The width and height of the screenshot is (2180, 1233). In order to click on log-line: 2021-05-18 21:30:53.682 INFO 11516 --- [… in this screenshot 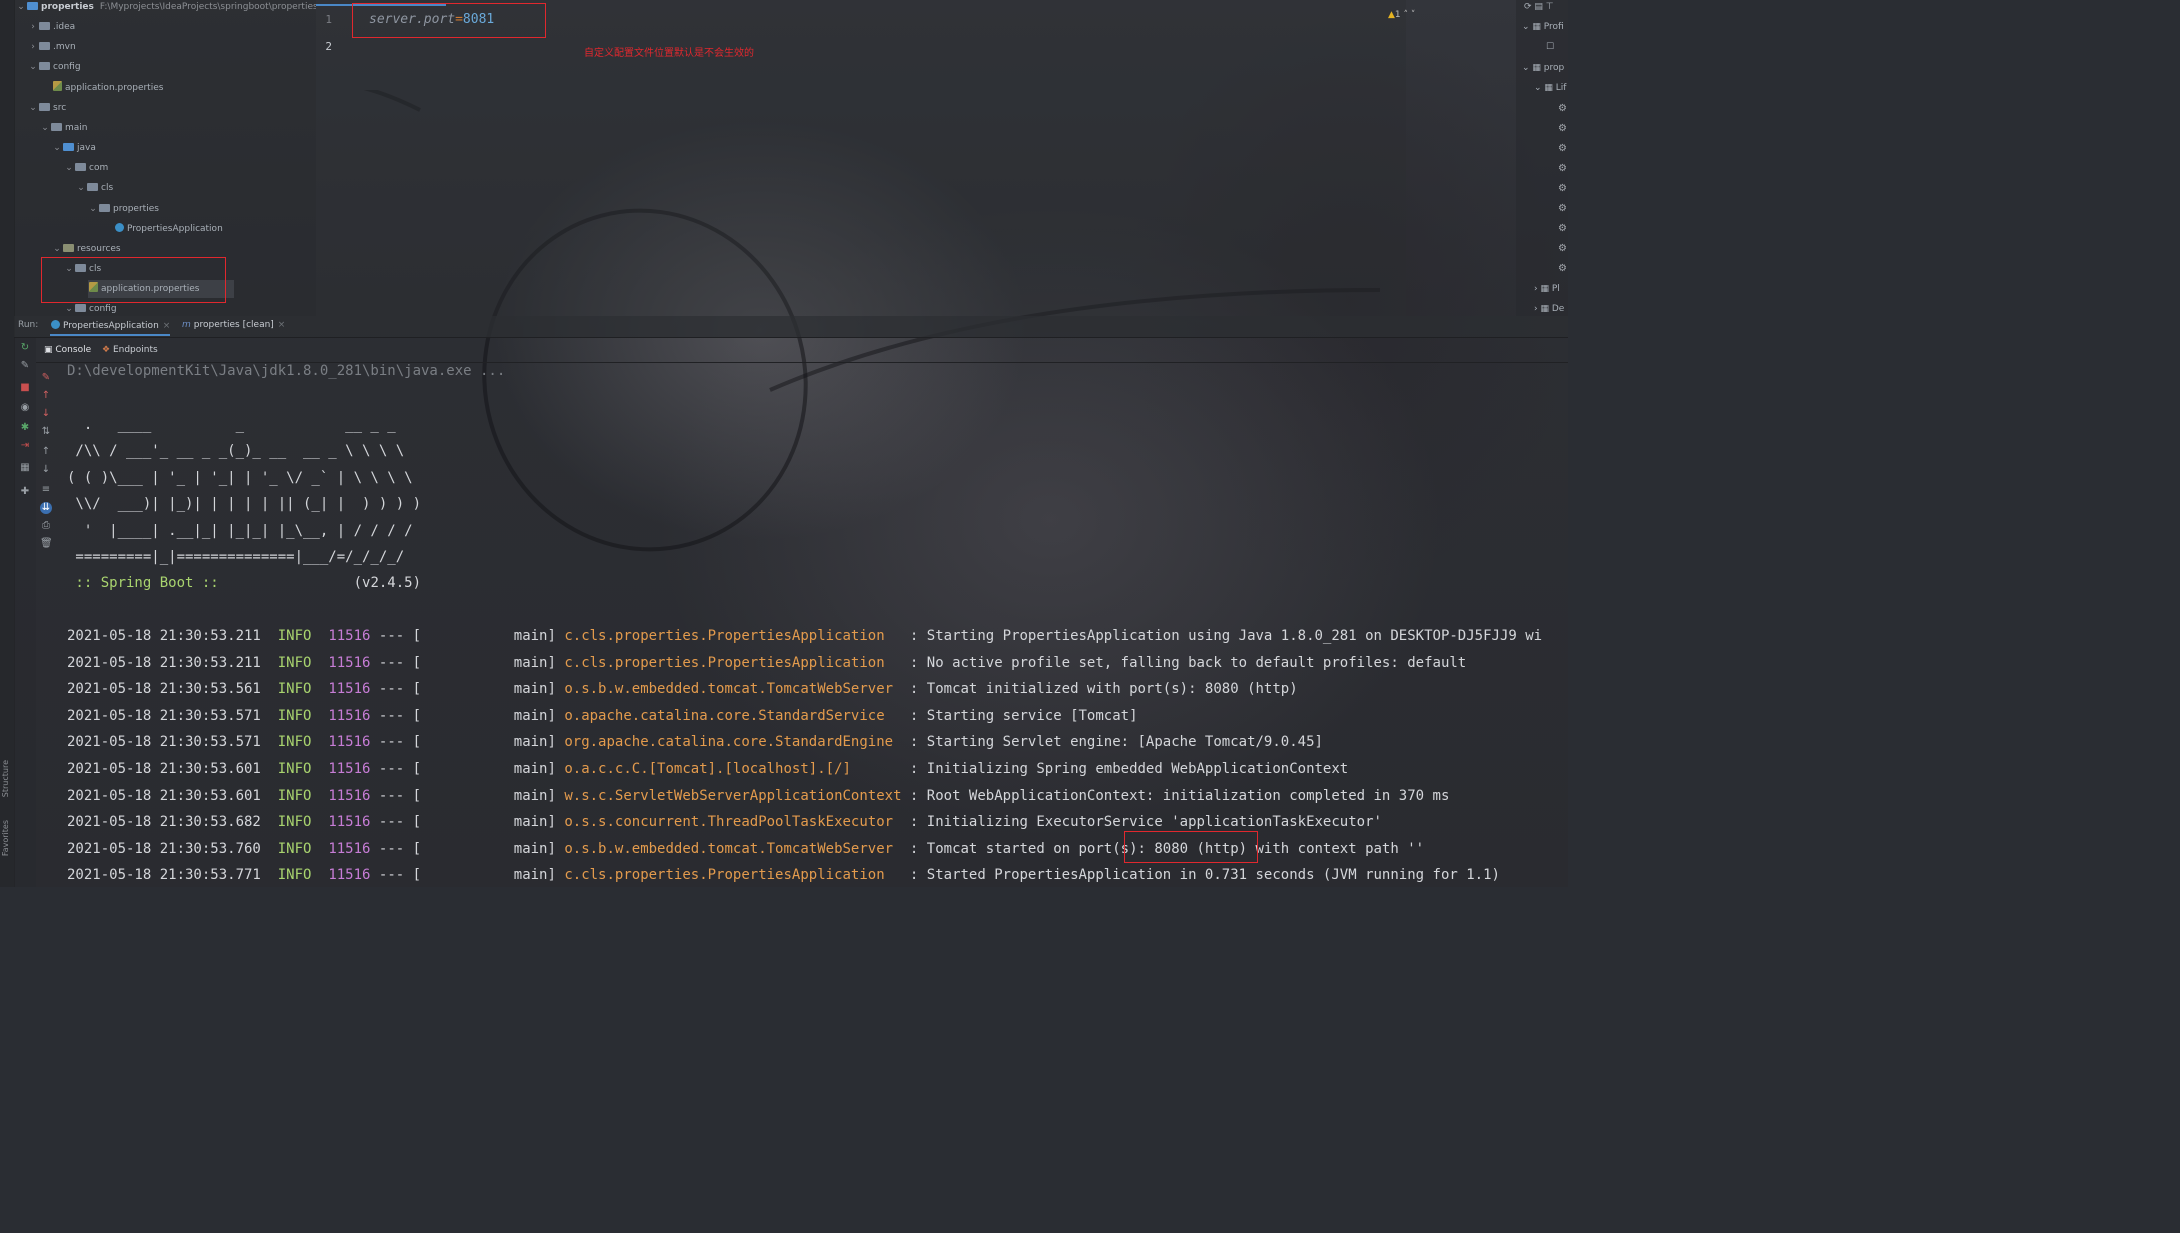, I will do `click(724, 822)`.